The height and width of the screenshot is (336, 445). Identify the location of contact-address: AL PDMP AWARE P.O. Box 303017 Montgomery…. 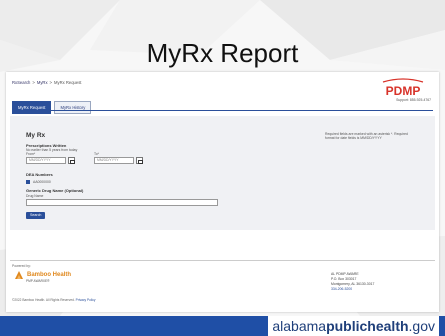
(371, 282).